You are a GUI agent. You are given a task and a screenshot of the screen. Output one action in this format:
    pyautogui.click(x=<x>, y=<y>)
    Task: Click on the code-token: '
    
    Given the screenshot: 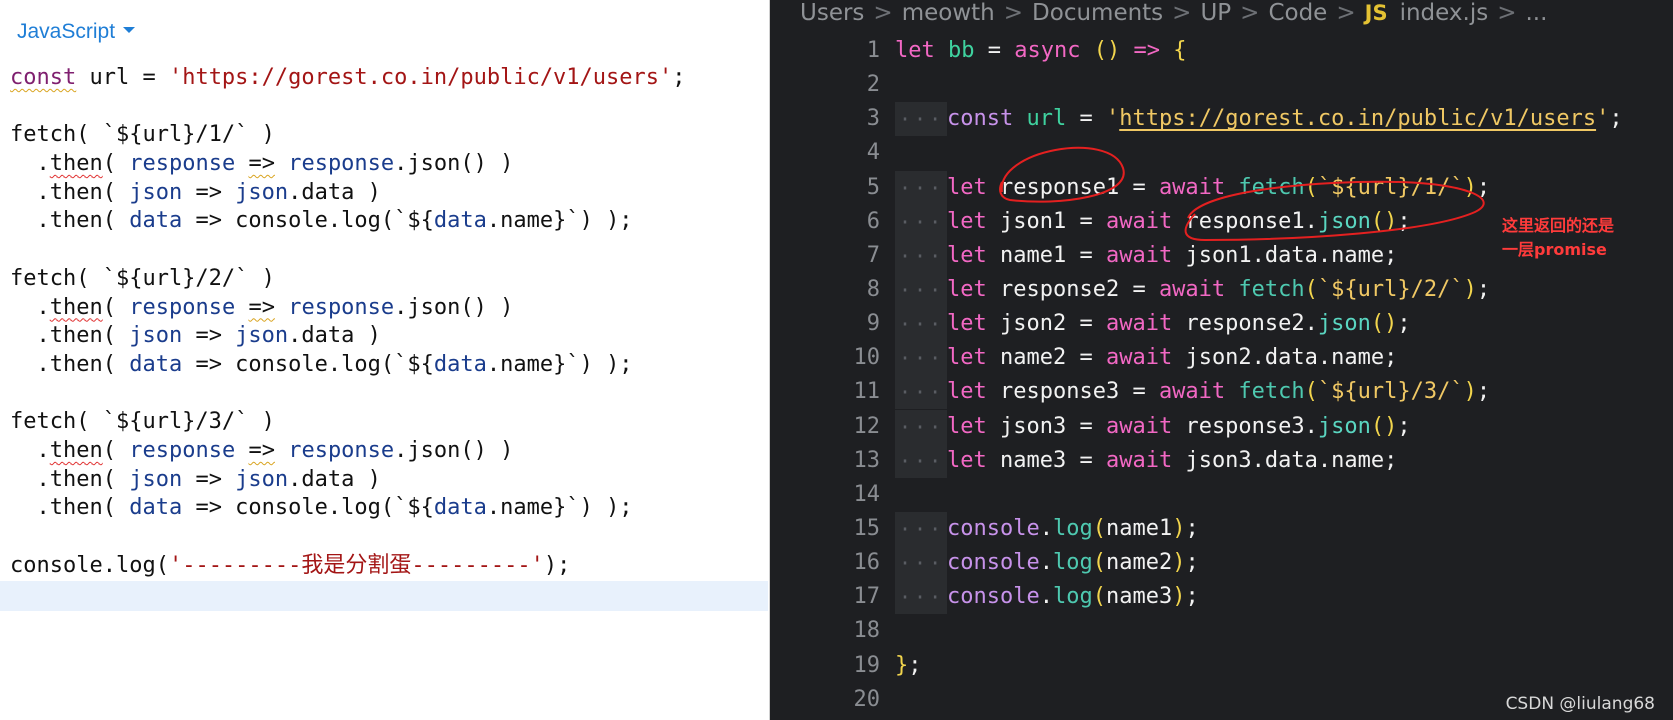 What is the action you would take?
    pyautogui.click(x=1603, y=119)
    